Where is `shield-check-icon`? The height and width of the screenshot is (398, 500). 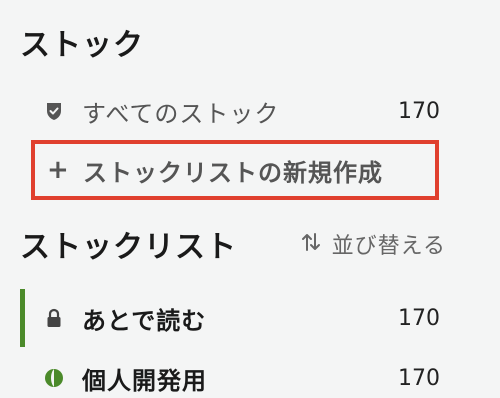 shield-check-icon is located at coordinates (54, 111).